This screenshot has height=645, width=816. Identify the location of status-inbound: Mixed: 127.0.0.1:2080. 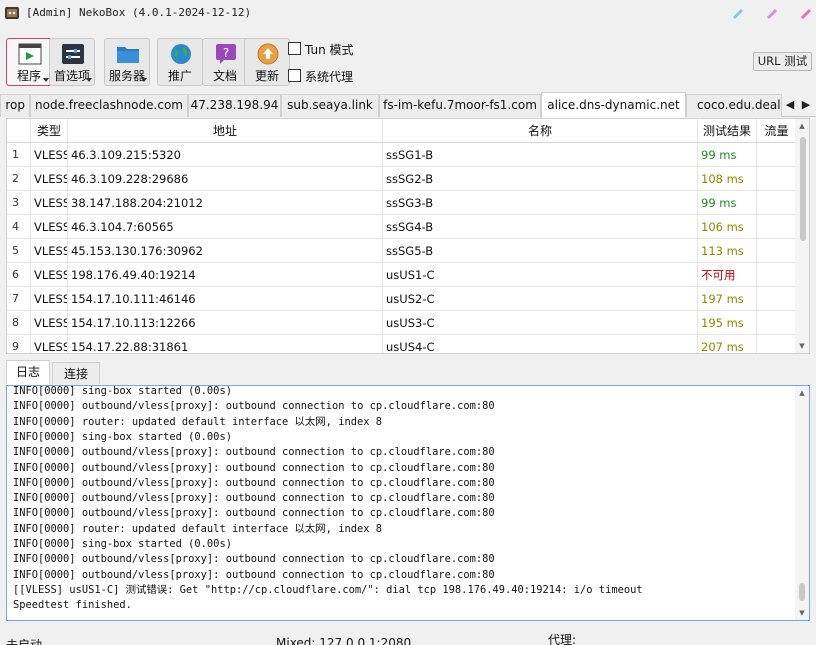
(344, 640).